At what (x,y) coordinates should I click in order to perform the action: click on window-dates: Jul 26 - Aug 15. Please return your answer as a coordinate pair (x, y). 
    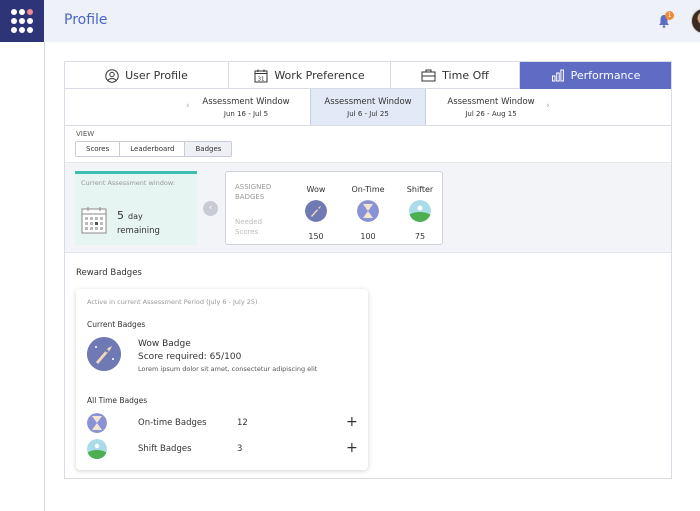
    Looking at the image, I should click on (491, 114).